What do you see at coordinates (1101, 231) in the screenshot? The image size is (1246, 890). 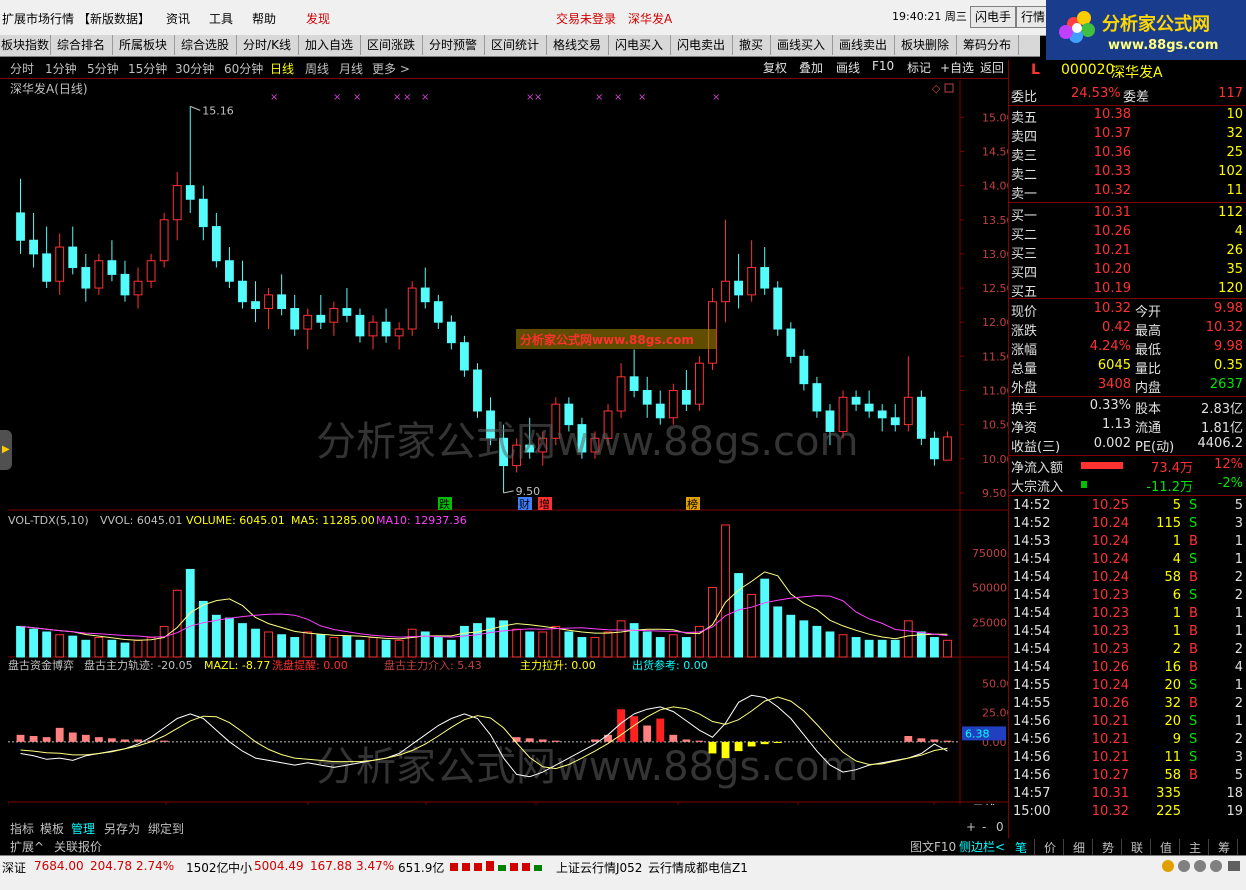 I see `bid-price-1: 10.26` at bounding box center [1101, 231].